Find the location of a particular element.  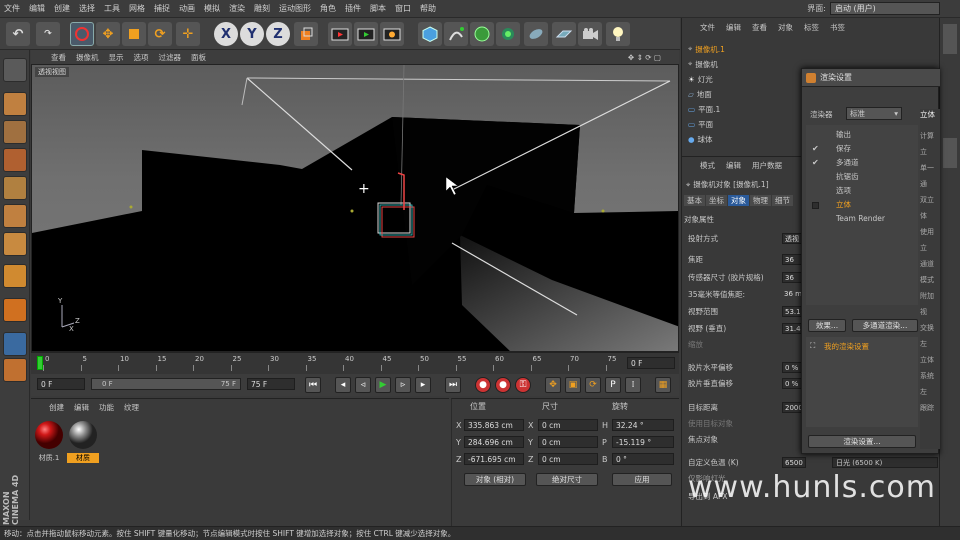

position-y-field: 284.696 cm is located at coordinates (494, 442).